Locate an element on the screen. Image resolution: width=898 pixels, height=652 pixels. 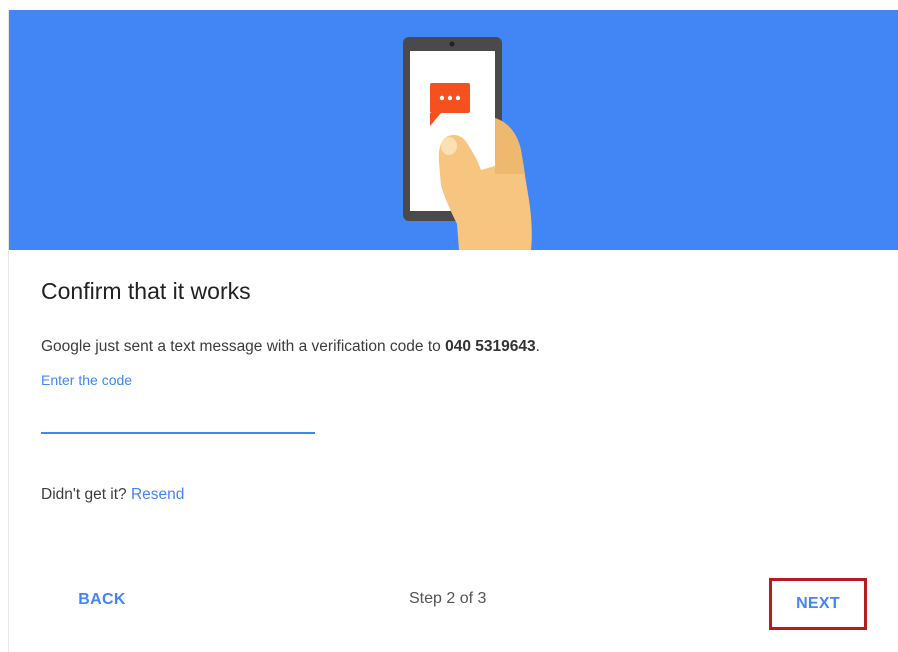
resend-link: Resend is located at coordinates (157, 494).